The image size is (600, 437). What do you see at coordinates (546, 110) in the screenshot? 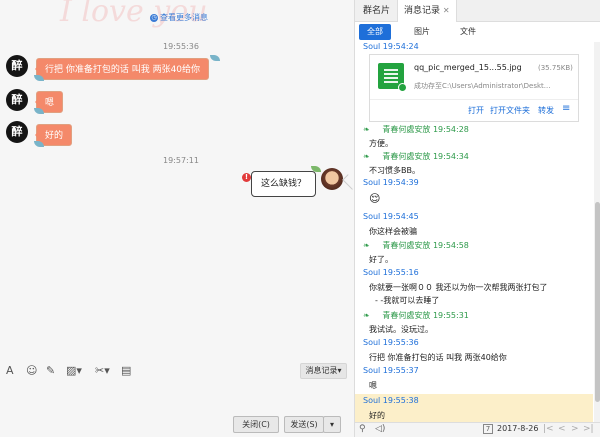
I see `forward-link: 转发` at bounding box center [546, 110].